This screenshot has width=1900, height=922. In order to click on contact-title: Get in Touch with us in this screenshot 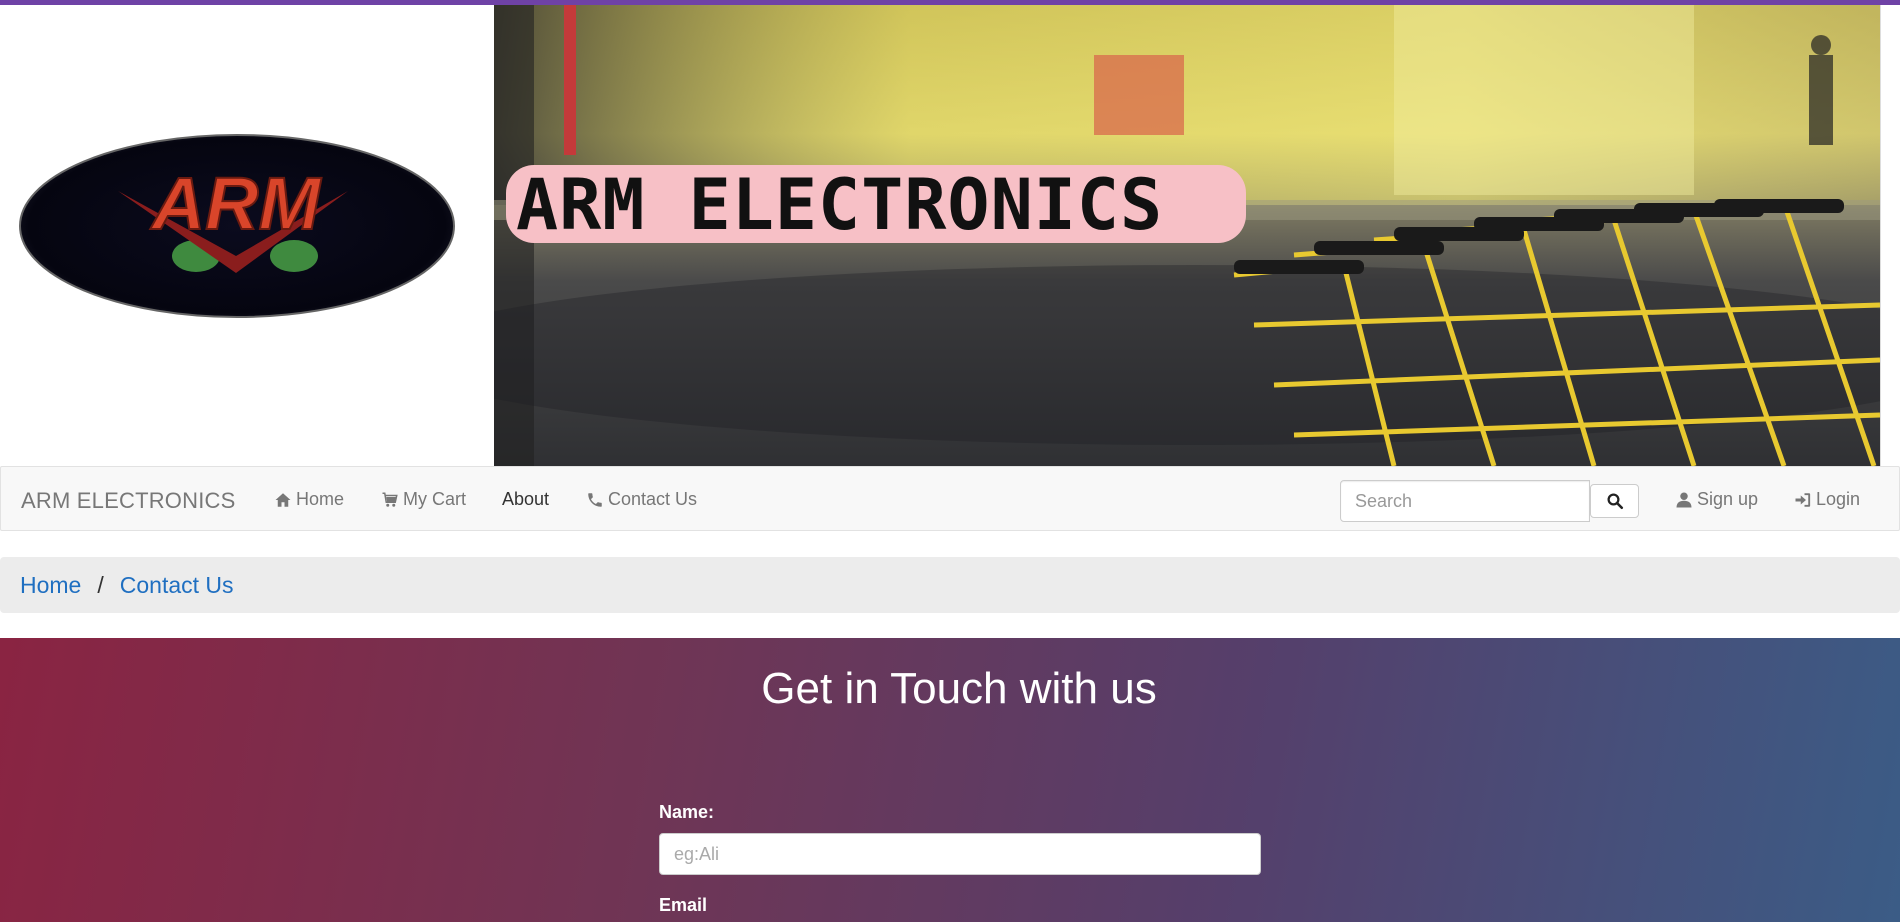, I will do `click(959, 688)`.